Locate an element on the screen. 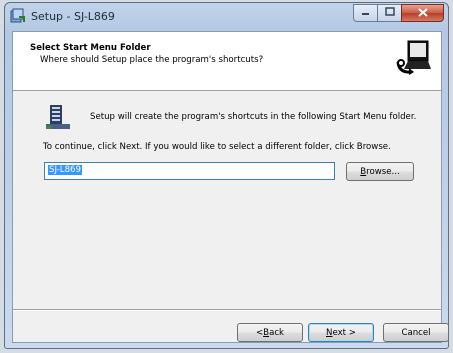  window-controls is located at coordinates (398, 13).